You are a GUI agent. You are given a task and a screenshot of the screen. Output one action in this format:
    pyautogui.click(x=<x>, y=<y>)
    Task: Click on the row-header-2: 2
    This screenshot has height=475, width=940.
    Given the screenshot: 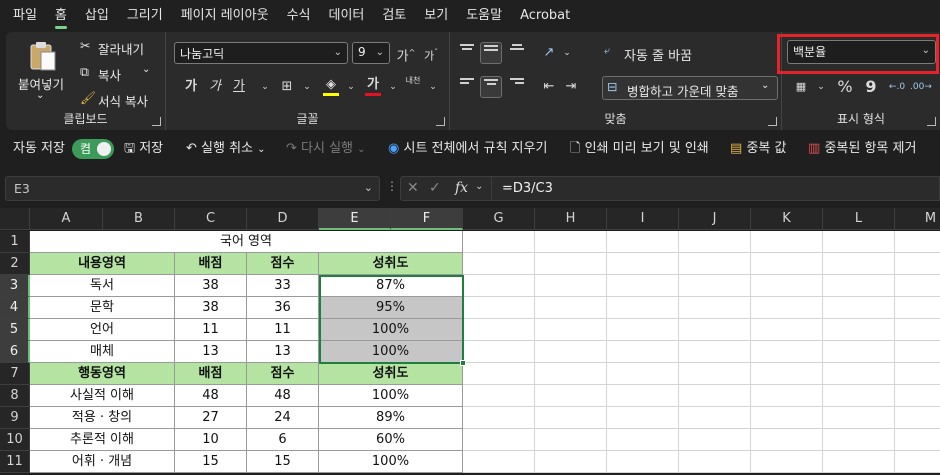 What is the action you would take?
    pyautogui.click(x=15, y=264)
    